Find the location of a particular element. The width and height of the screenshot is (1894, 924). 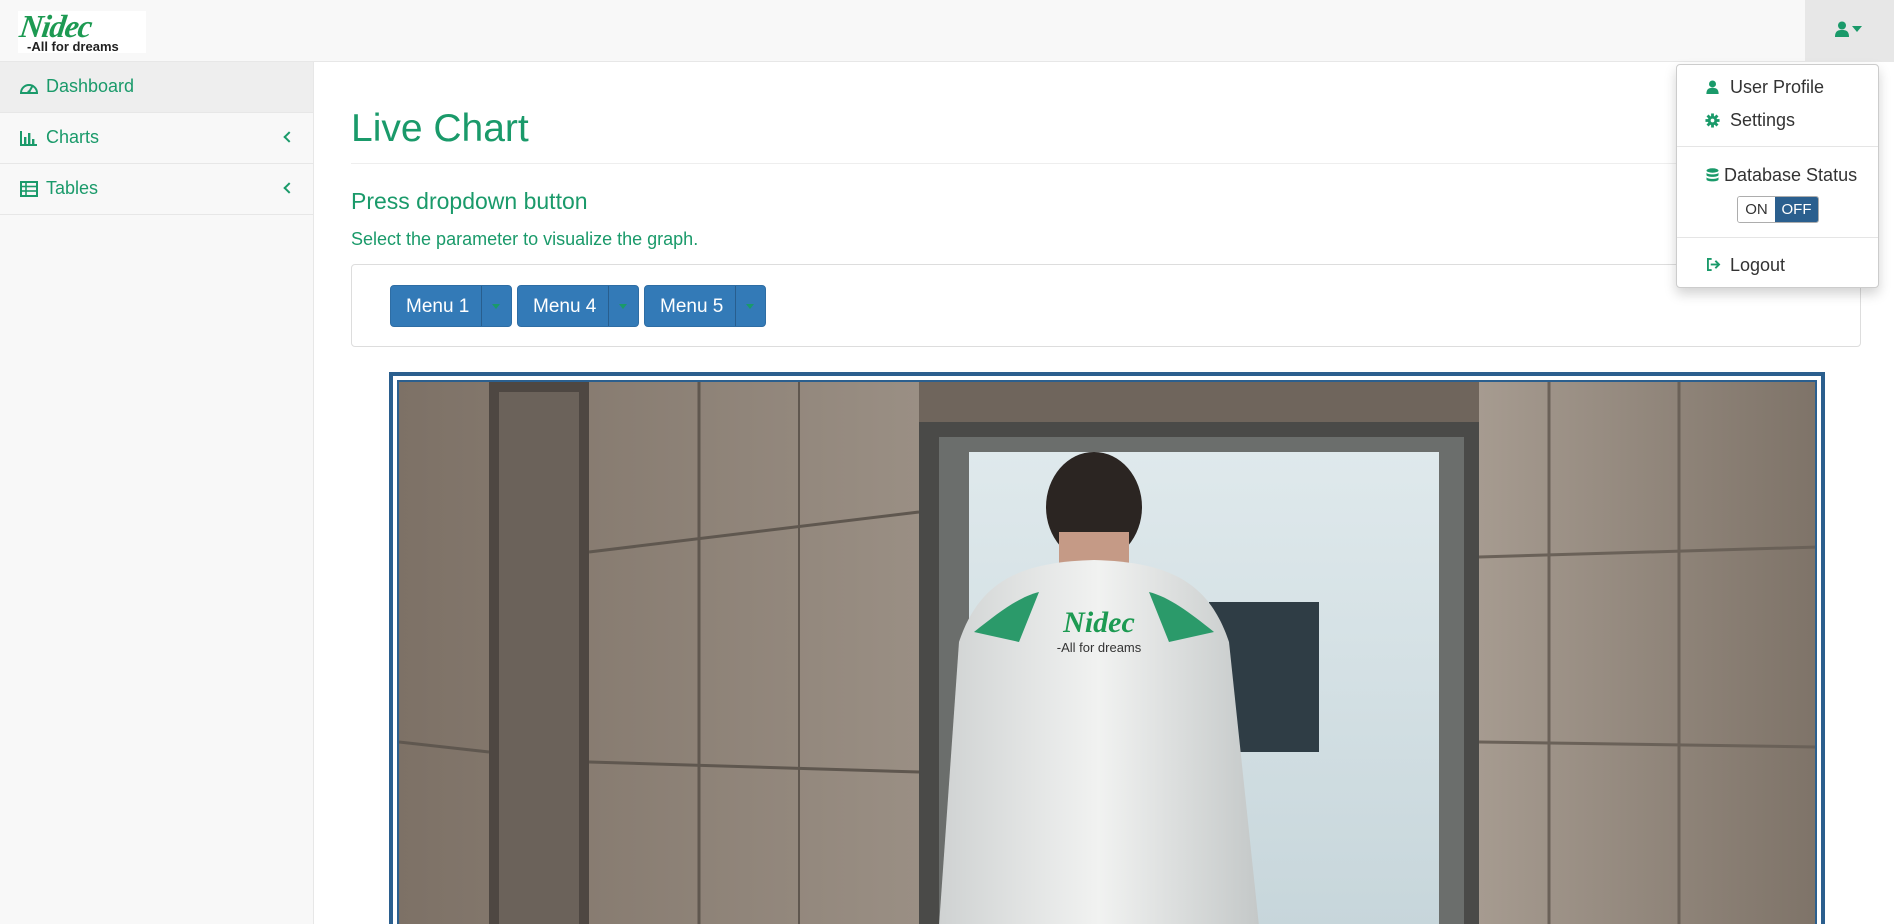

page-title: Live Chart is located at coordinates (440, 128).